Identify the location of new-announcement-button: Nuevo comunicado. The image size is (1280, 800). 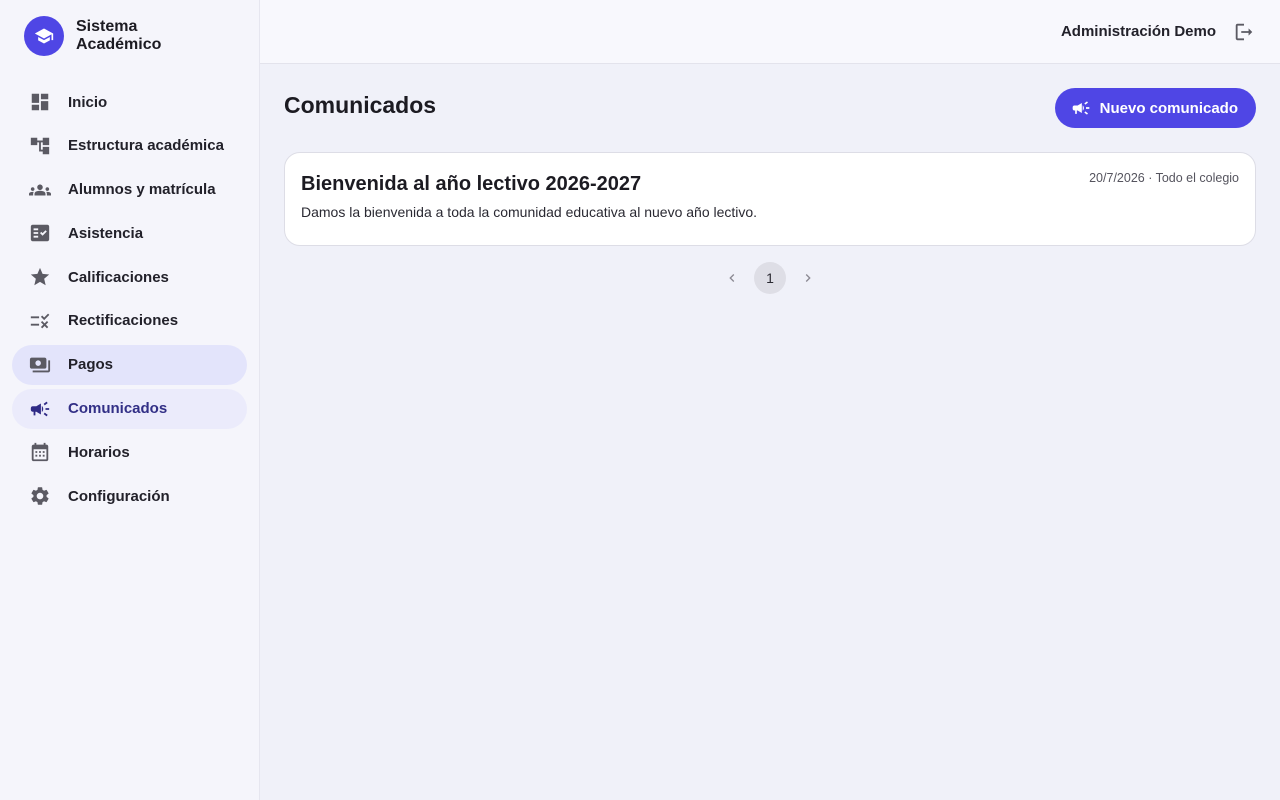
(1155, 108).